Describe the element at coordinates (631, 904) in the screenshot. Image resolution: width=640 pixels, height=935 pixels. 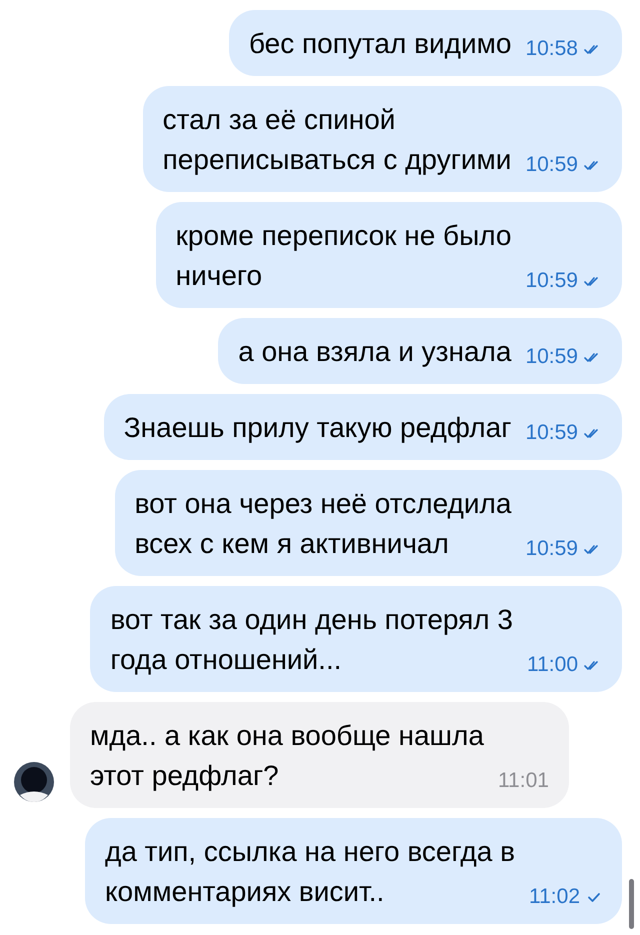
I see `scrollbar` at that location.